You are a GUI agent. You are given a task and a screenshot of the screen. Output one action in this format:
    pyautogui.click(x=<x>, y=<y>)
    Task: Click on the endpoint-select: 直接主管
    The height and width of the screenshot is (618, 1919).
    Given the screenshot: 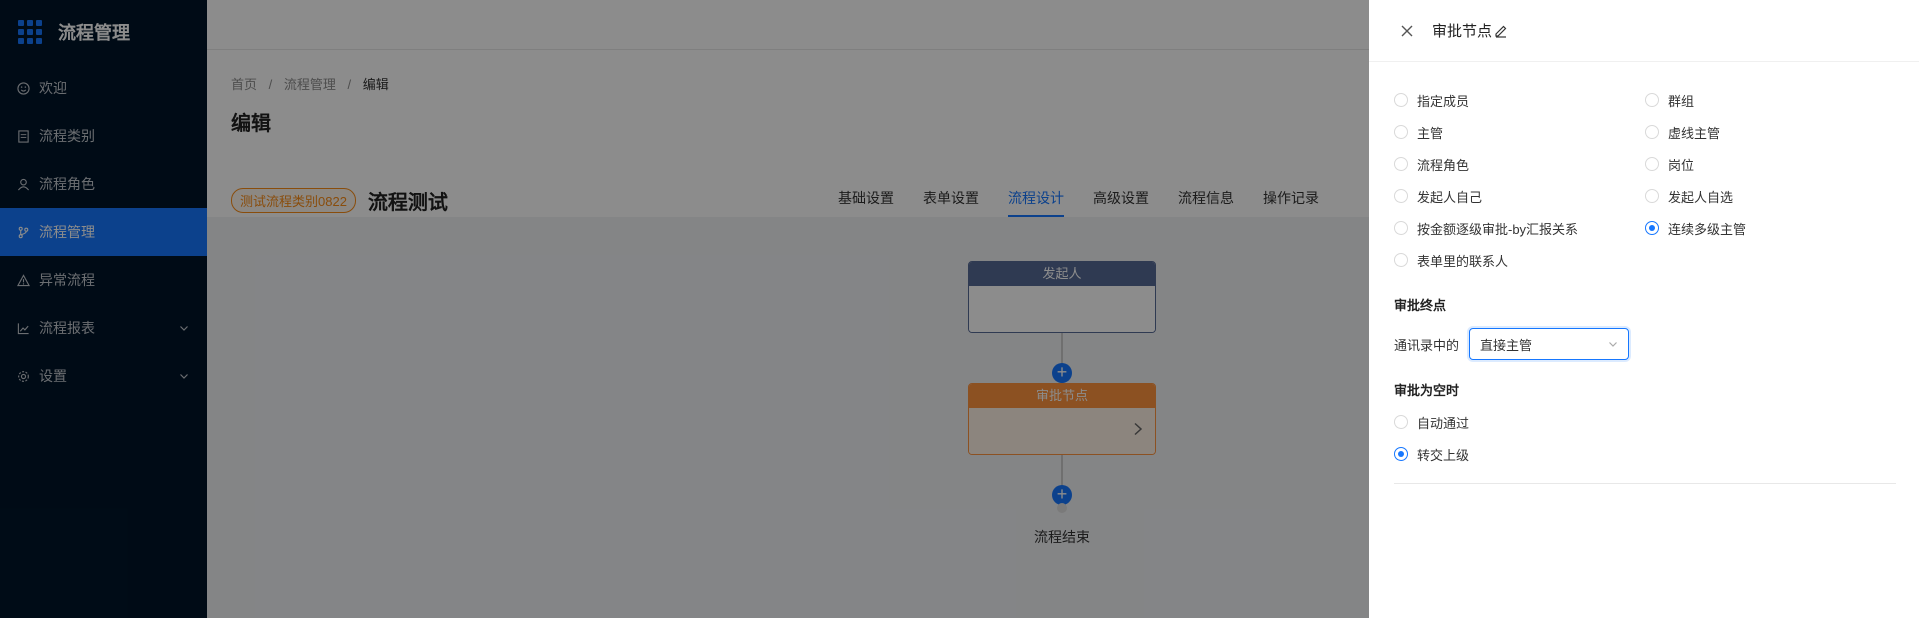 What is the action you would take?
    pyautogui.click(x=1549, y=344)
    